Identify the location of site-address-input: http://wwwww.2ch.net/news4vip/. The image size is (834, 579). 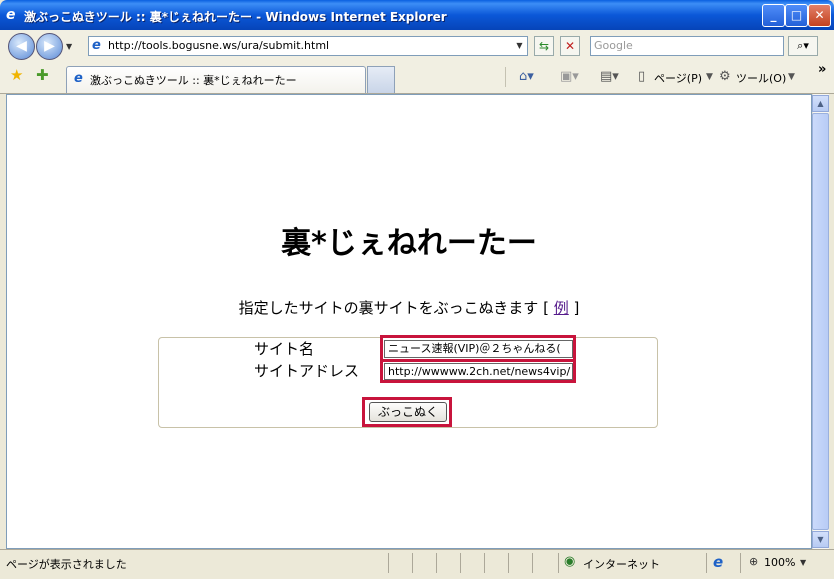
(478, 371).